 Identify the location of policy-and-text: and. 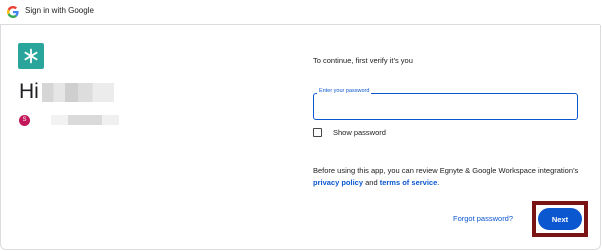
(371, 182).